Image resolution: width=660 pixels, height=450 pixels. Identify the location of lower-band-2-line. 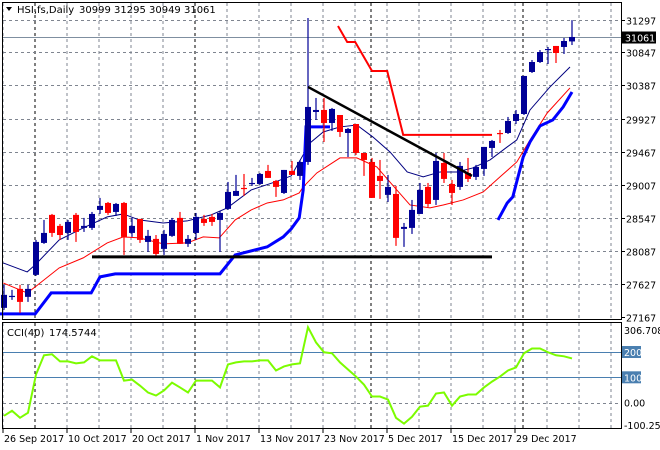
(535, 156).